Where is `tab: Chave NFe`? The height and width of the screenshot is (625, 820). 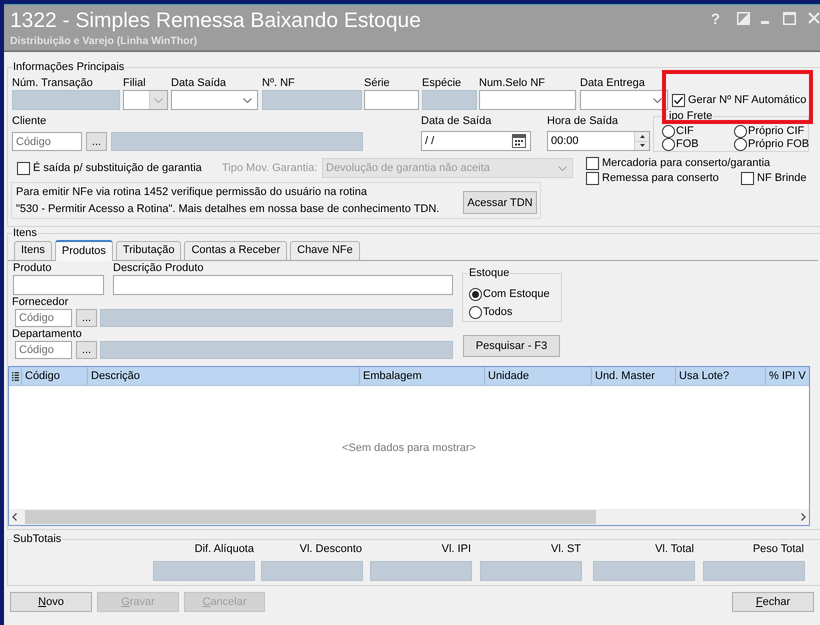 tab: Chave NFe is located at coordinates (325, 250).